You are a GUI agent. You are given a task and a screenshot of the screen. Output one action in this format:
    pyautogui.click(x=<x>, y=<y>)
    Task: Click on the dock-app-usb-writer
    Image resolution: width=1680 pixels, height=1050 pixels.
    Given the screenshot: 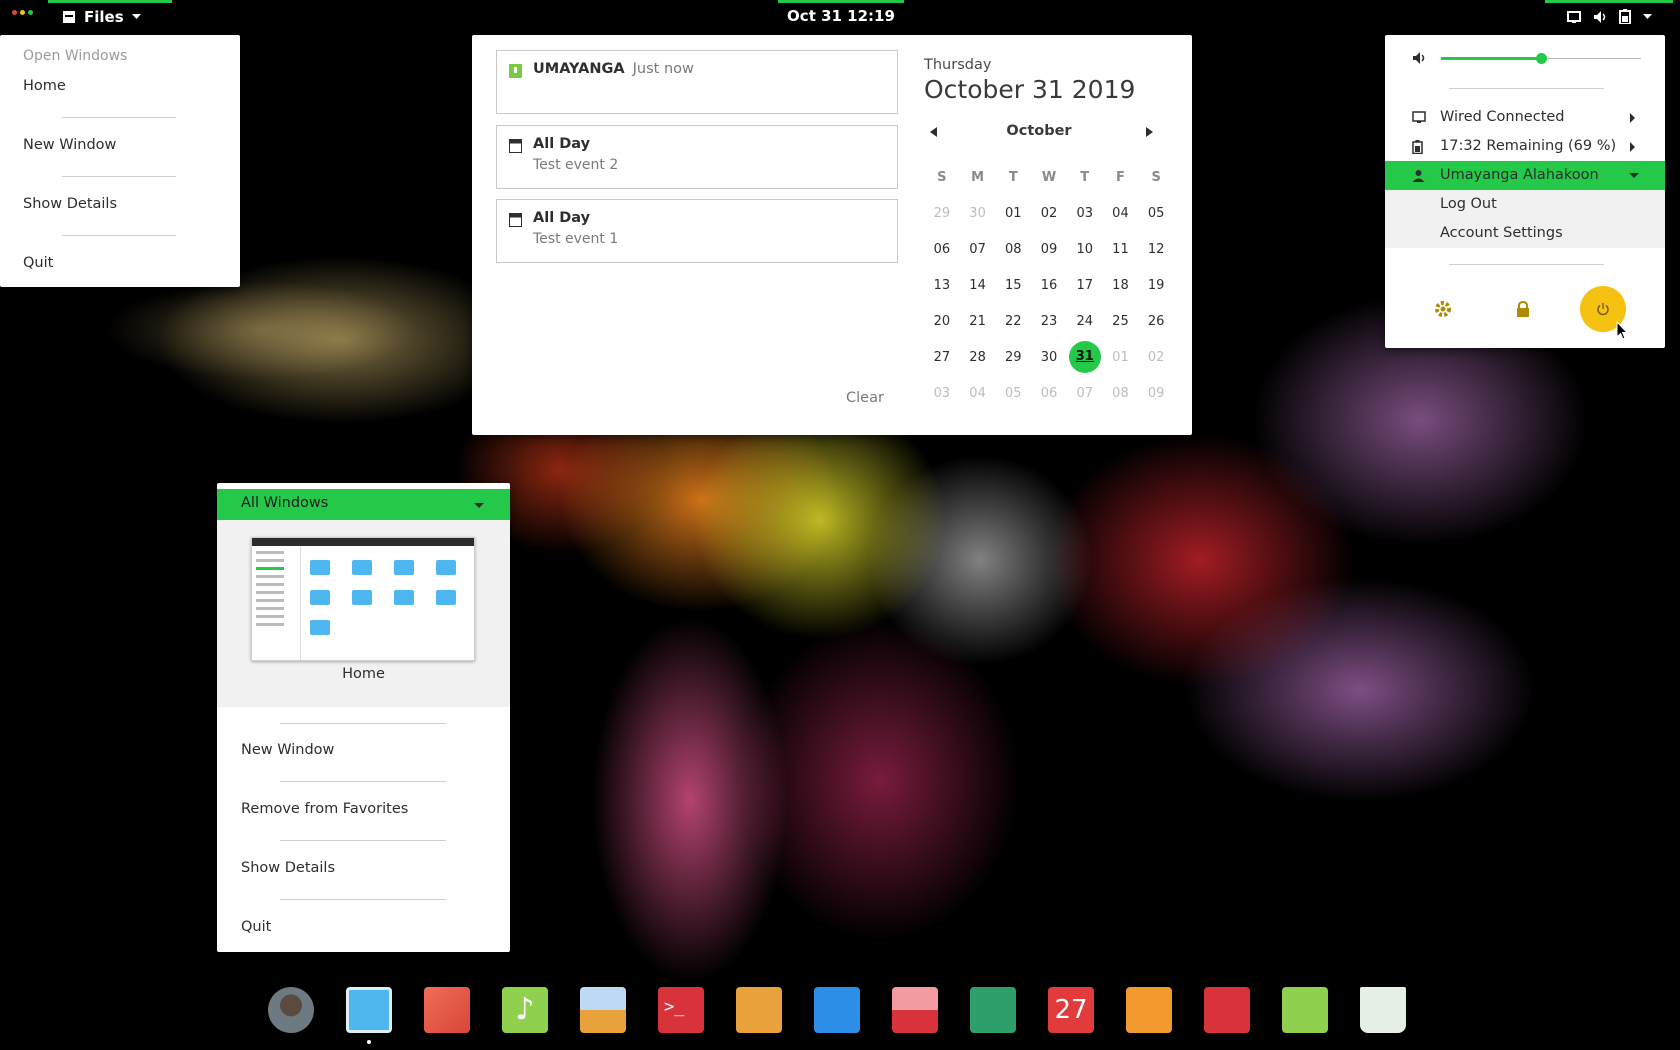 What is the action you would take?
    pyautogui.click(x=1305, y=1010)
    